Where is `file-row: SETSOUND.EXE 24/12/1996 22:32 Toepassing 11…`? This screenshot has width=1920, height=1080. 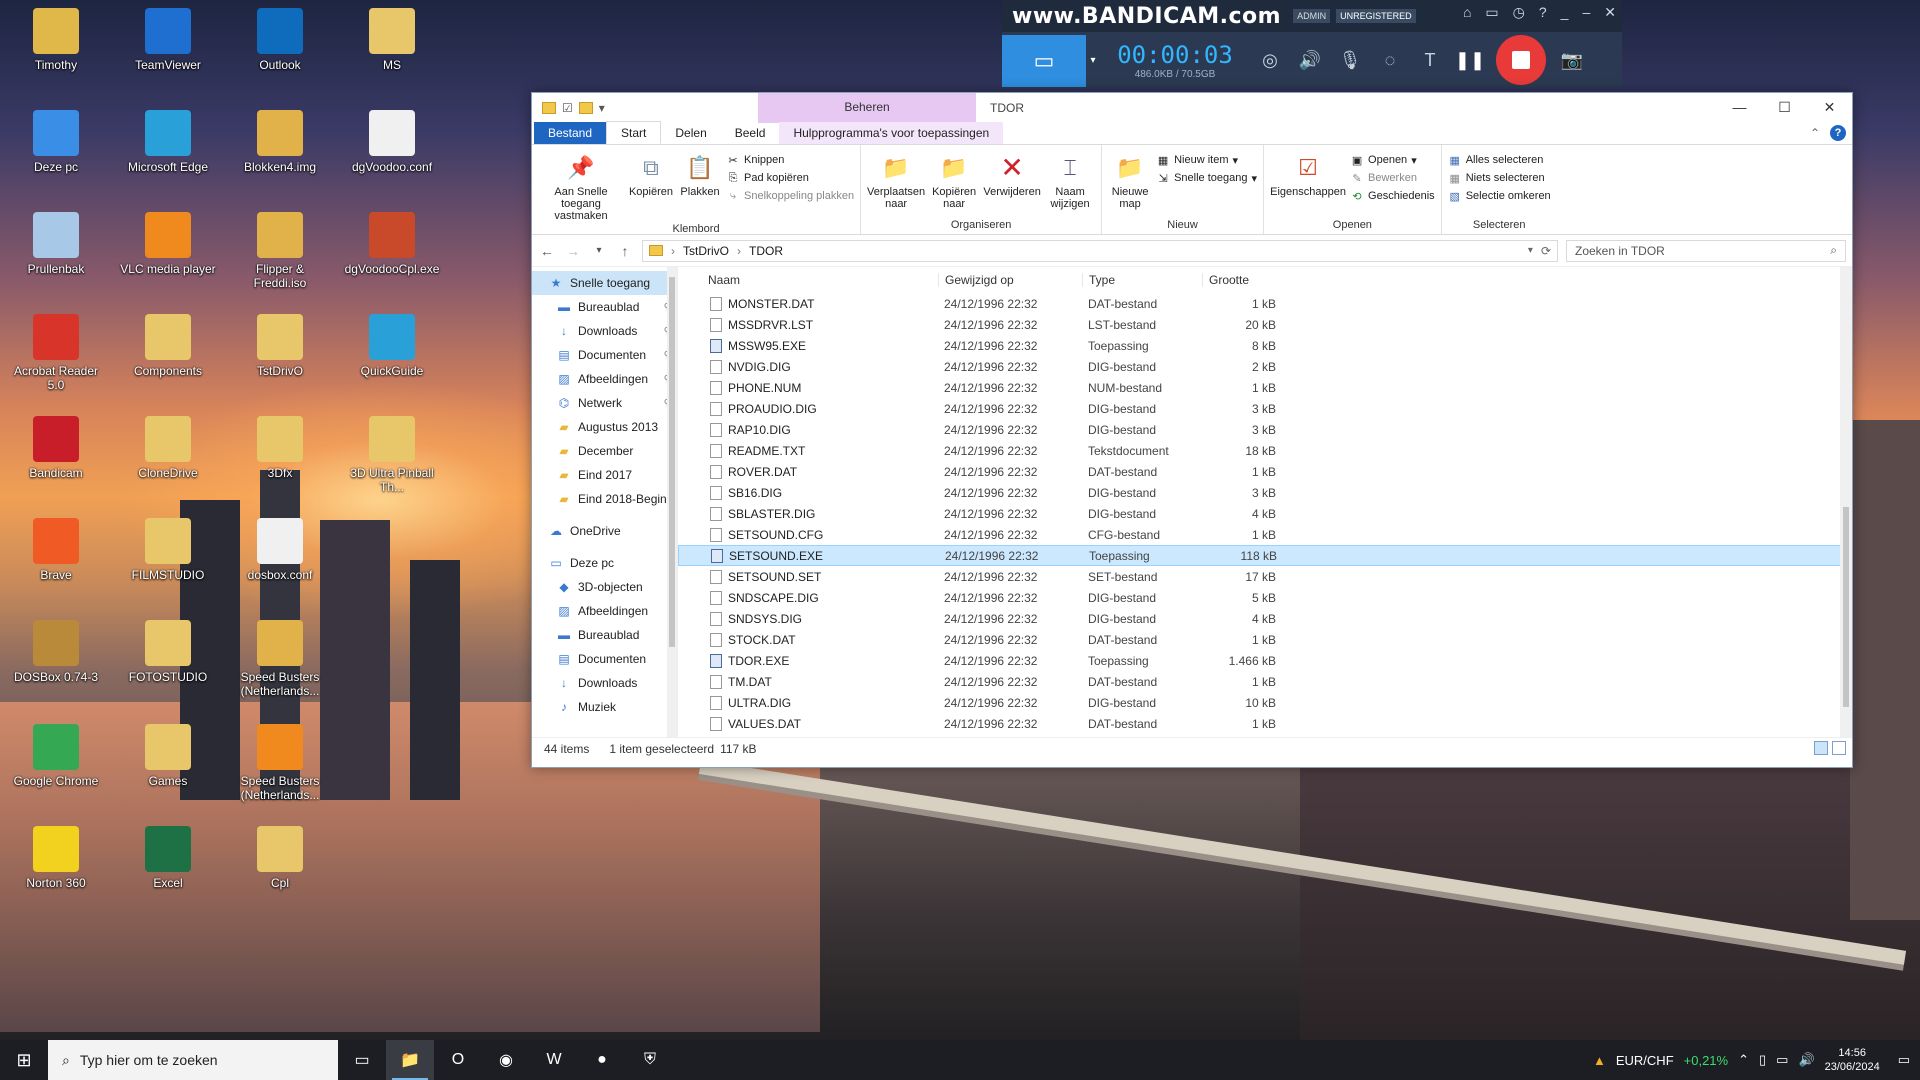
file-row: SETSOUND.EXE 24/12/1996 22:32 Toepassing 11… is located at coordinates (1265, 555).